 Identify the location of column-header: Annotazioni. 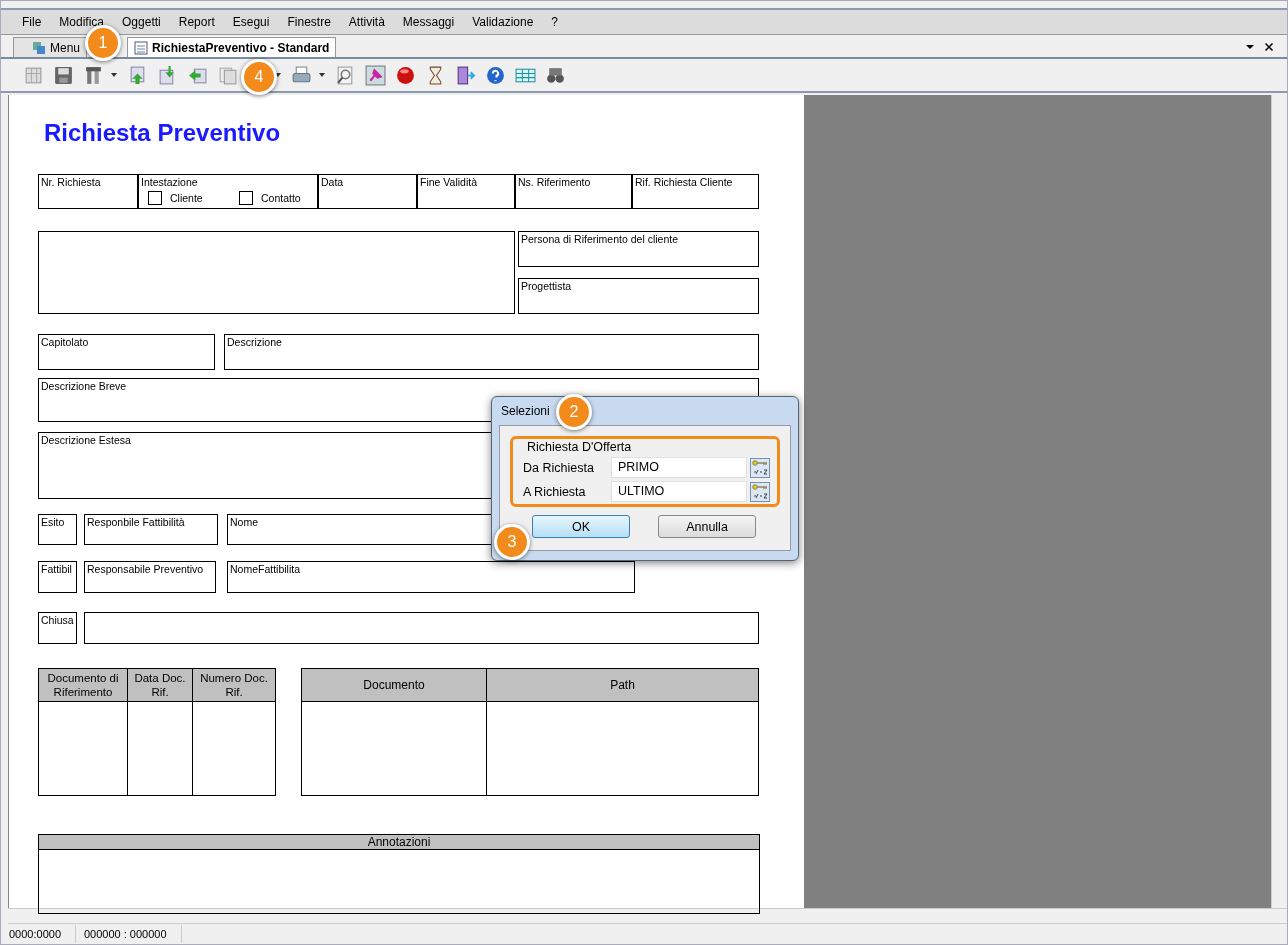
(399, 842).